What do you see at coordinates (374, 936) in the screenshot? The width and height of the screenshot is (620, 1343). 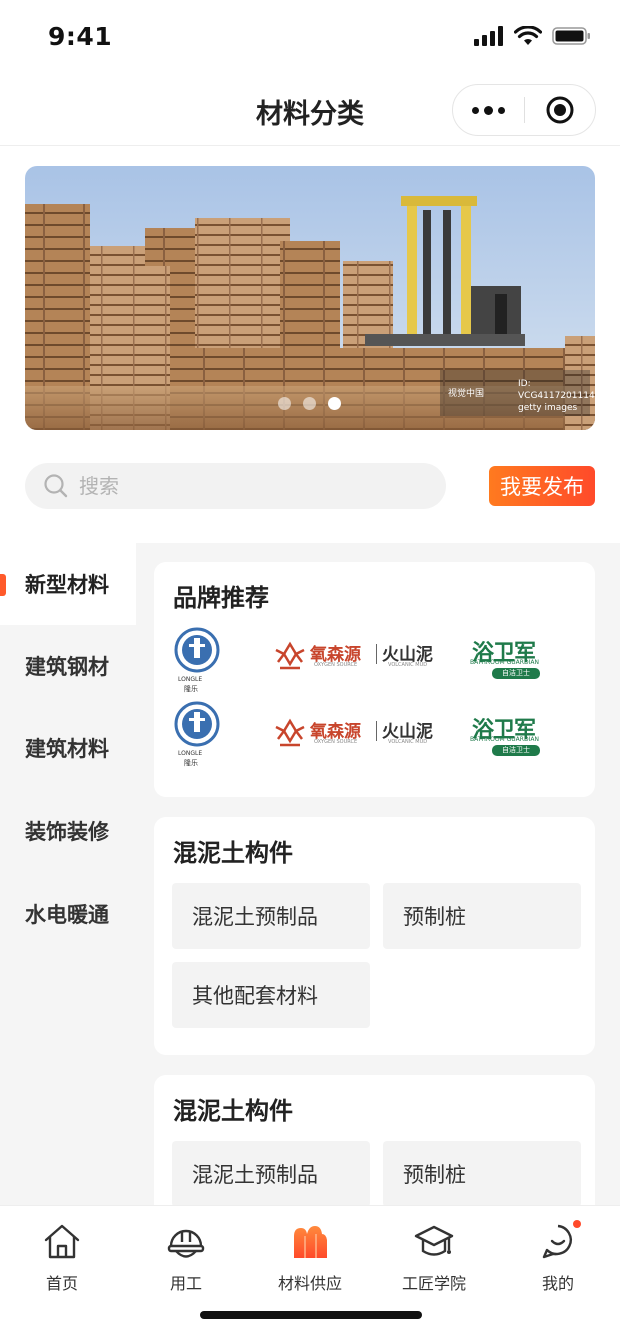 I see `category-card: 混泥土构件 混泥土预制品 预制桩 其他配套材料` at bounding box center [374, 936].